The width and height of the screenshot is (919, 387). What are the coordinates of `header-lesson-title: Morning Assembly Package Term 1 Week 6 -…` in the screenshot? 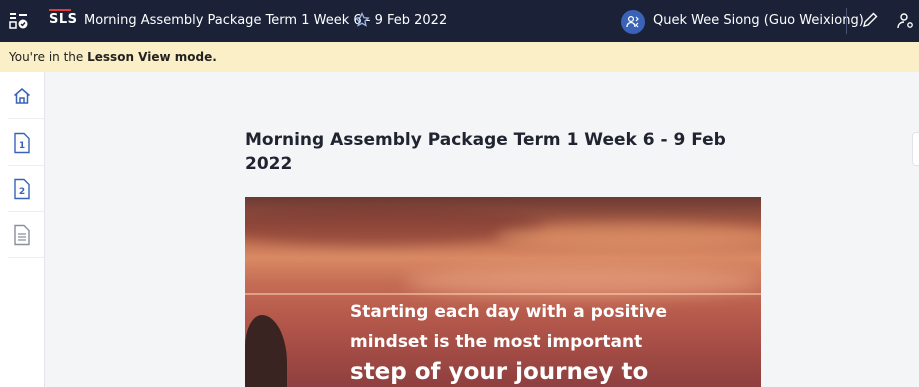 It's located at (266, 20).